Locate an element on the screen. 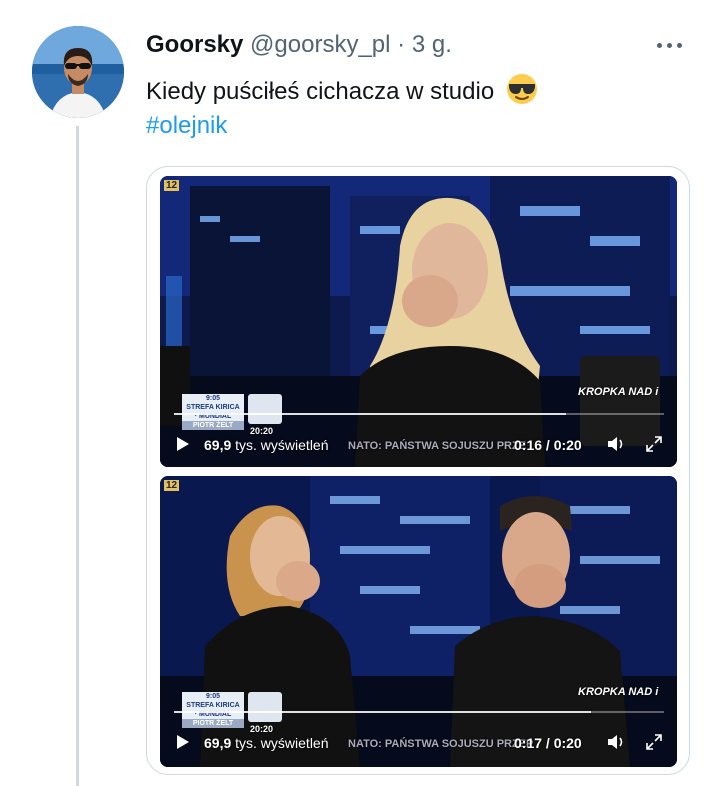 The width and height of the screenshot is (720, 786). timestamp: 3 g. is located at coordinates (432, 44).